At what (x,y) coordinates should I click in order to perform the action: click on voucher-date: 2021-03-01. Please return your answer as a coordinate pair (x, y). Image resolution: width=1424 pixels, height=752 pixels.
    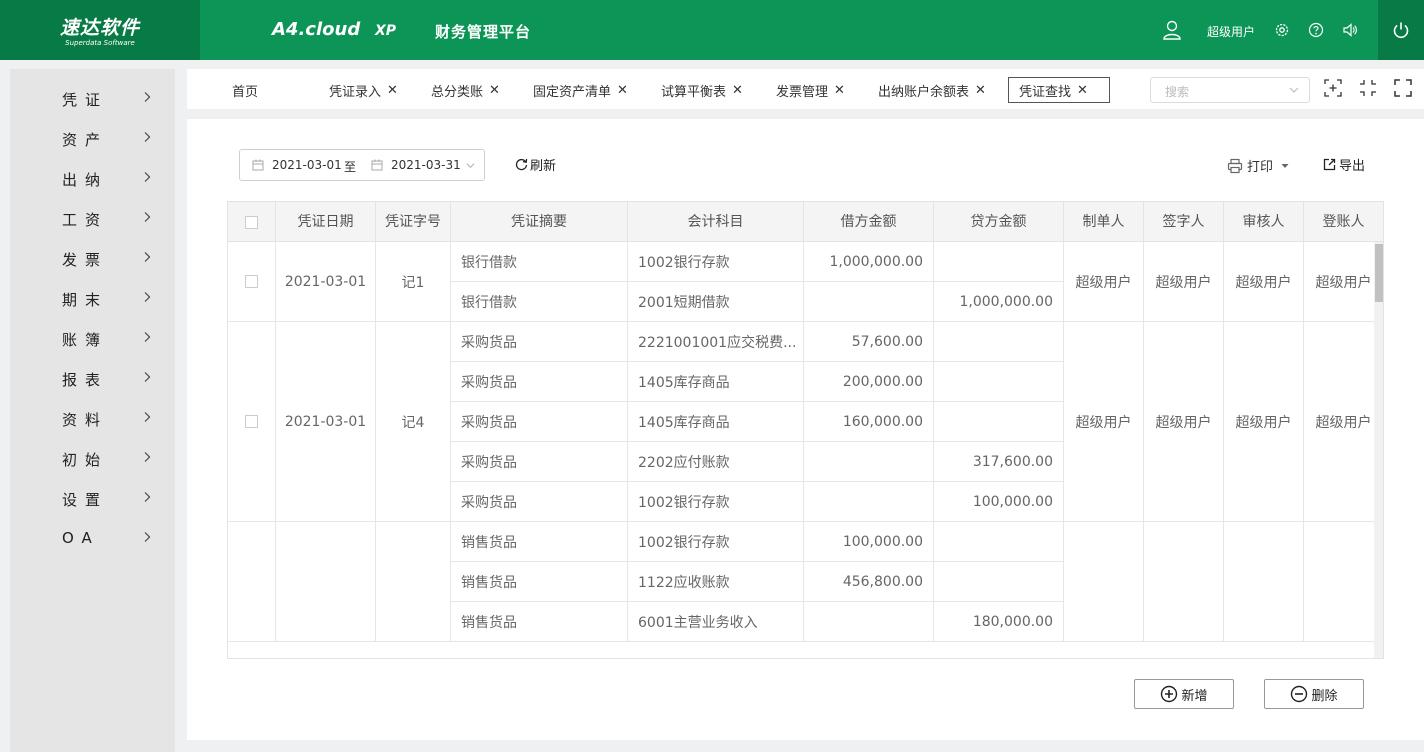
    Looking at the image, I should click on (326, 282).